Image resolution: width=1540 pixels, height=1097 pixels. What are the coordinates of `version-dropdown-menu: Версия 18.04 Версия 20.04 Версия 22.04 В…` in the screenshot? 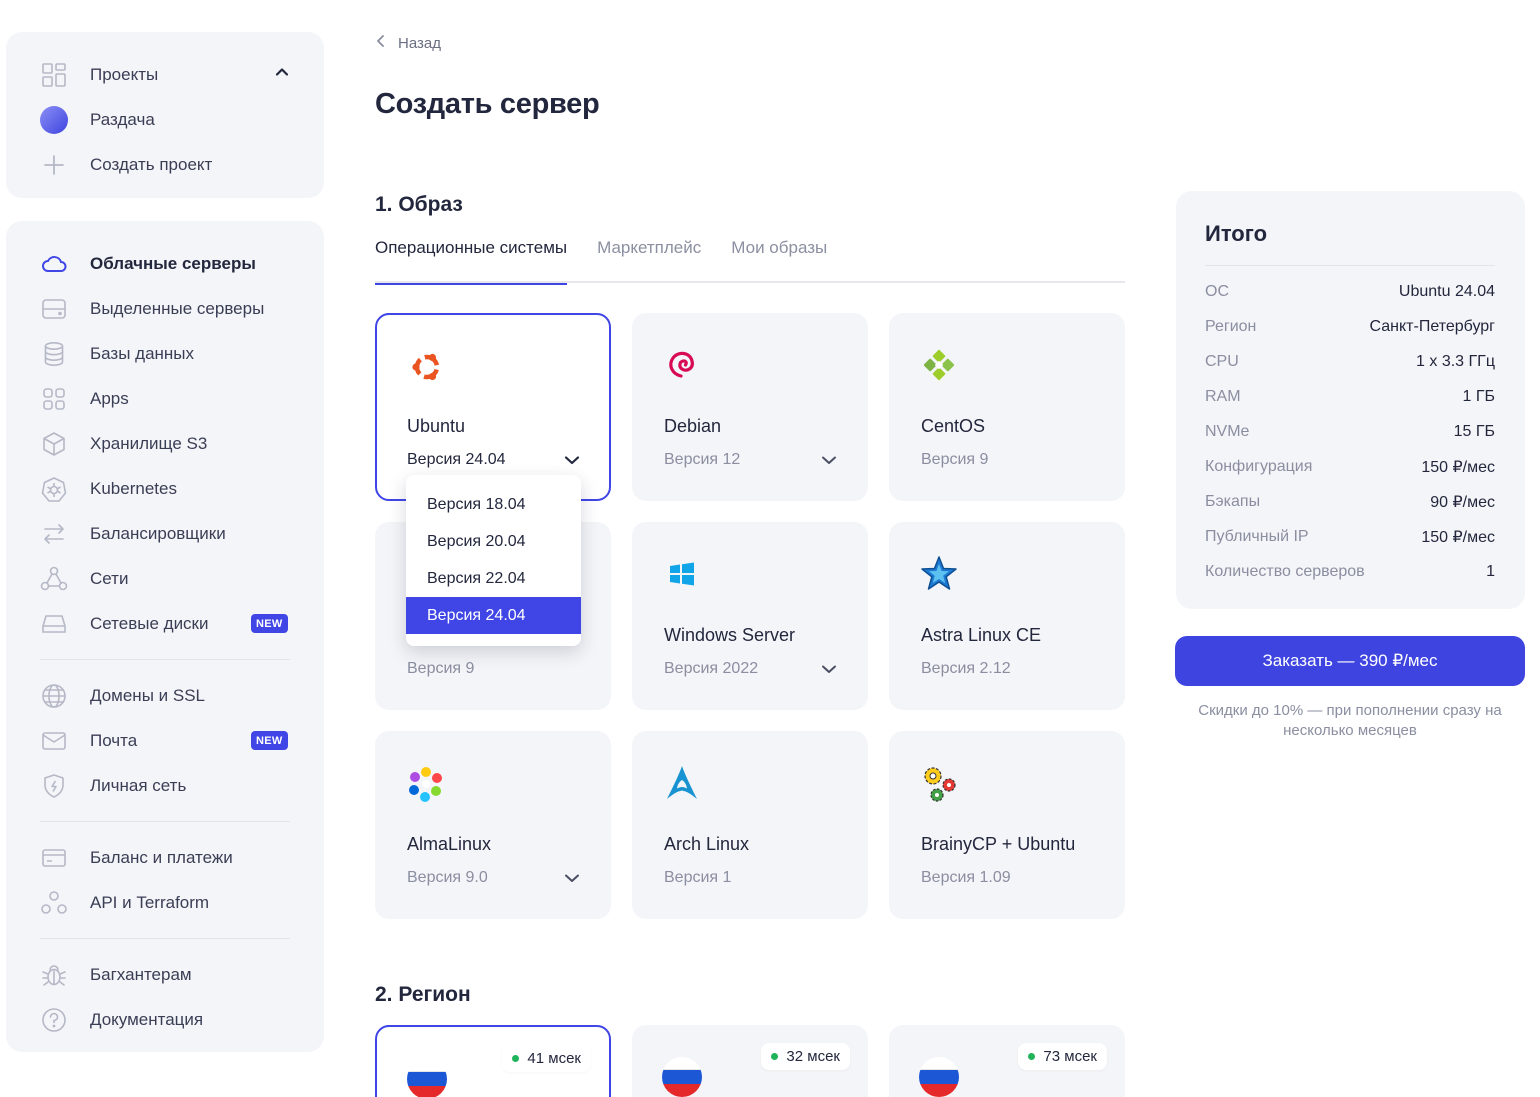 It's located at (493, 560).